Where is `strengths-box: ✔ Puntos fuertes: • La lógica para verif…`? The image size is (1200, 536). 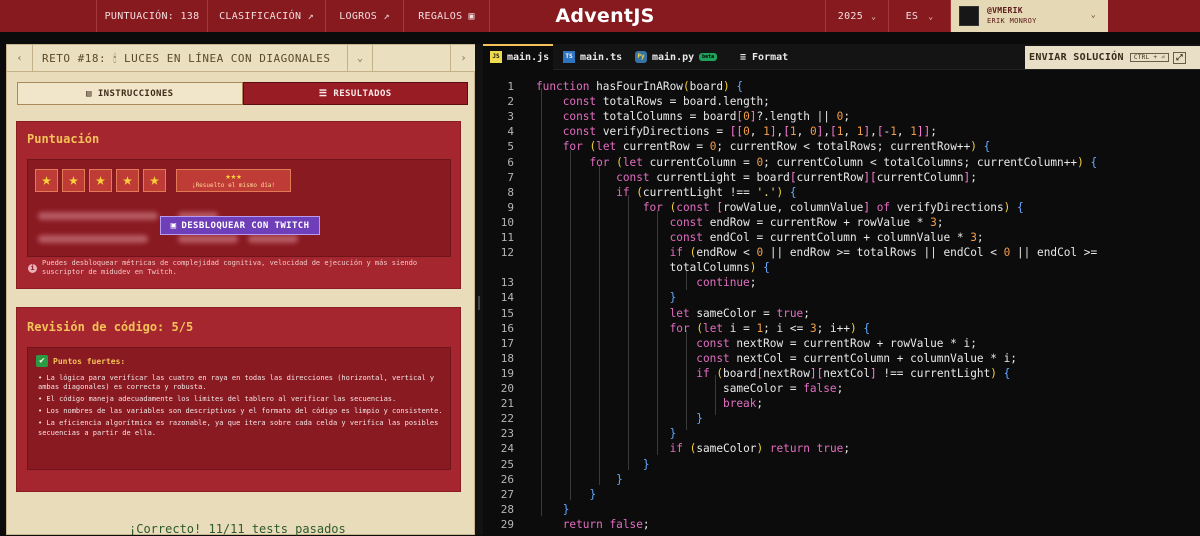
strengths-box: ✔ Puntos fuertes: • La lógica para verif… is located at coordinates (239, 408).